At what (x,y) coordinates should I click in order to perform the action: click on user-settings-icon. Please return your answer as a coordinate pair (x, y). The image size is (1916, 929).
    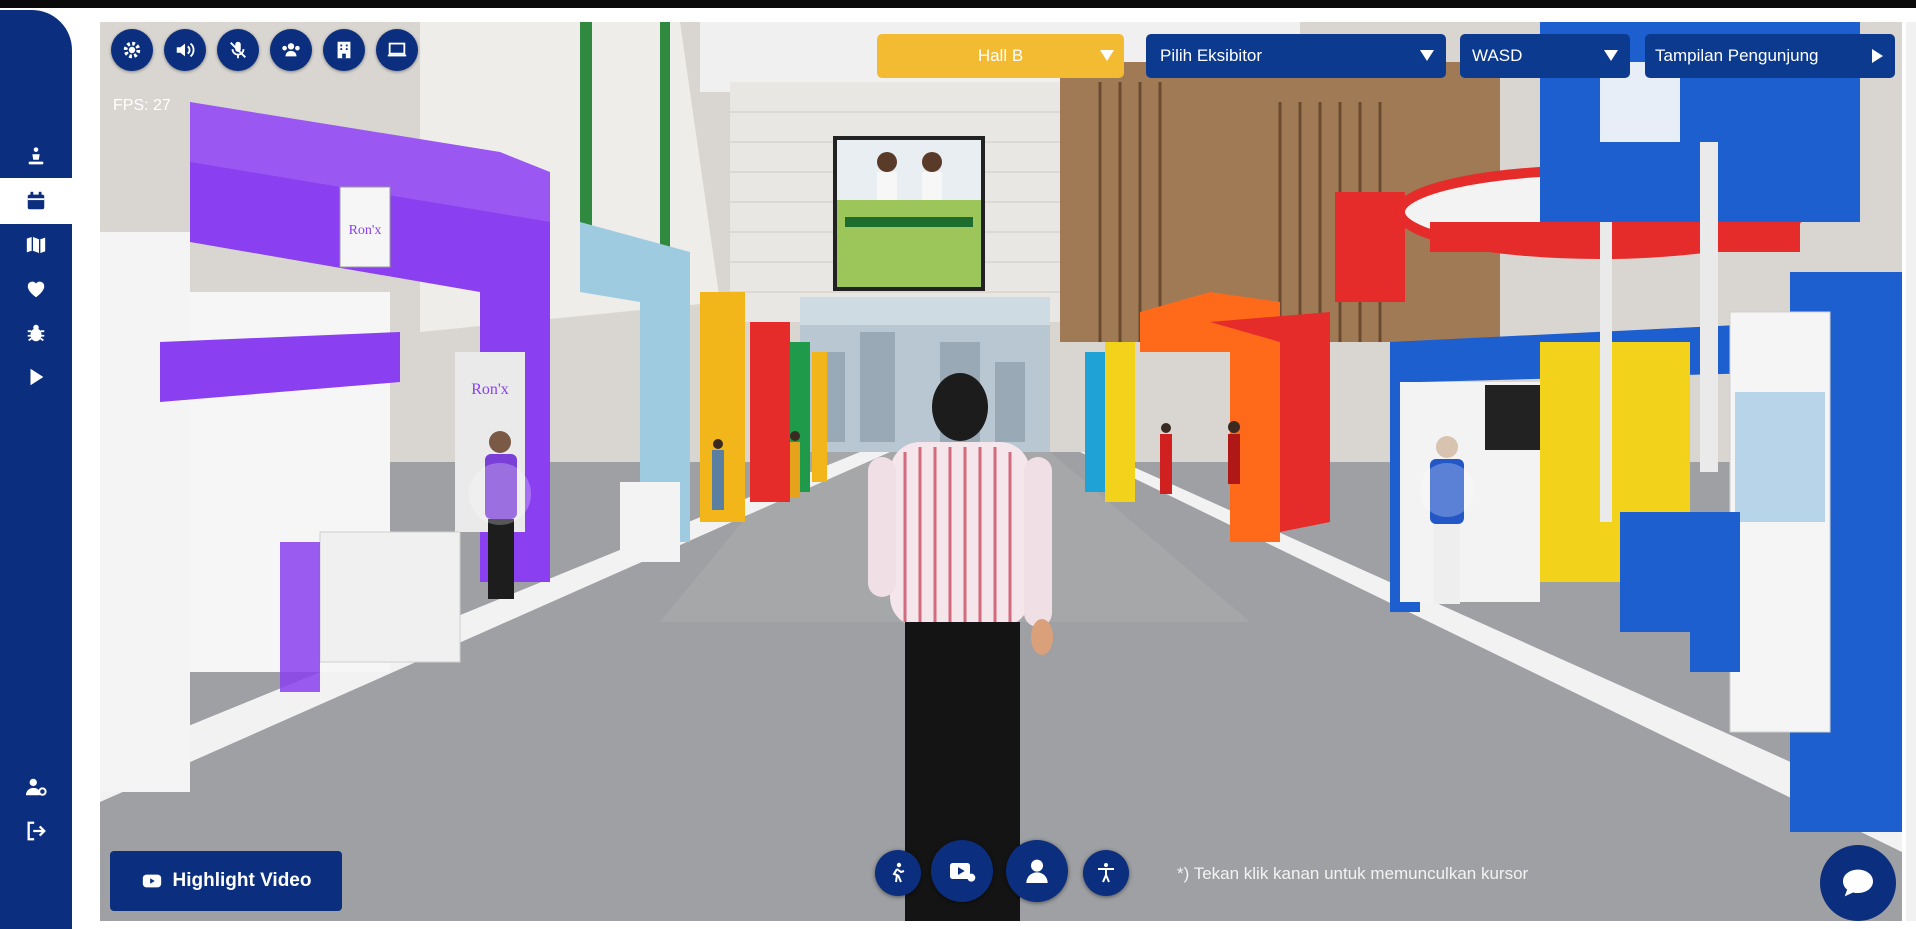
    Looking at the image, I should click on (36, 787).